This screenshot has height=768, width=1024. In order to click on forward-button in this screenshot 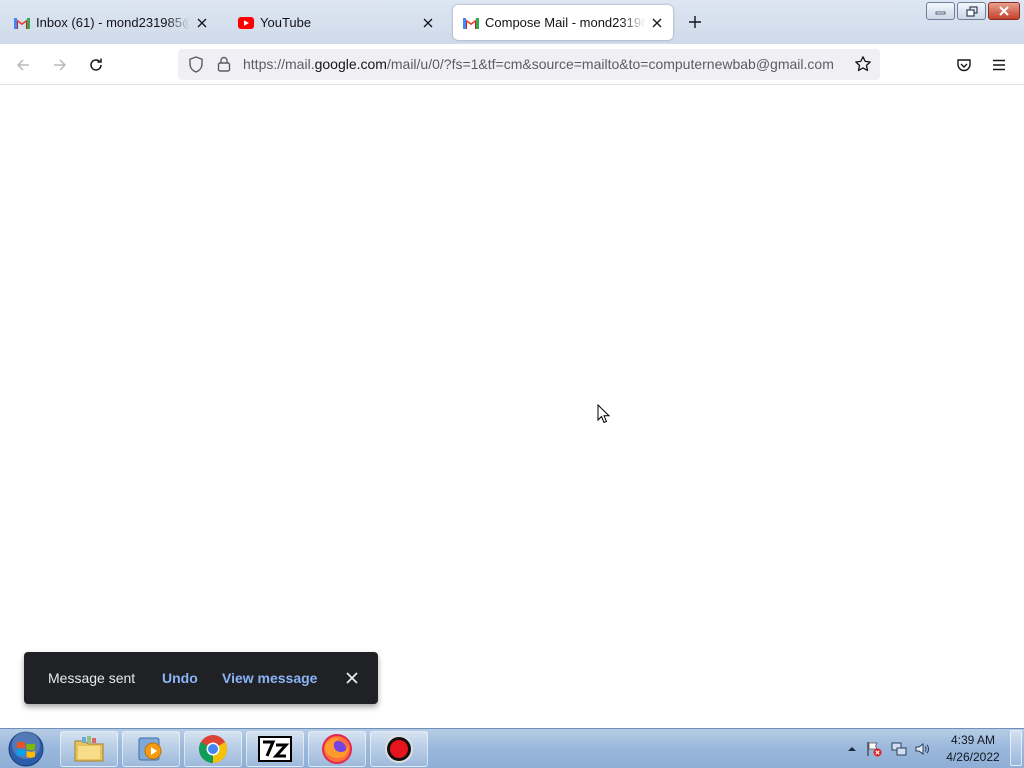, I will do `click(60, 65)`.